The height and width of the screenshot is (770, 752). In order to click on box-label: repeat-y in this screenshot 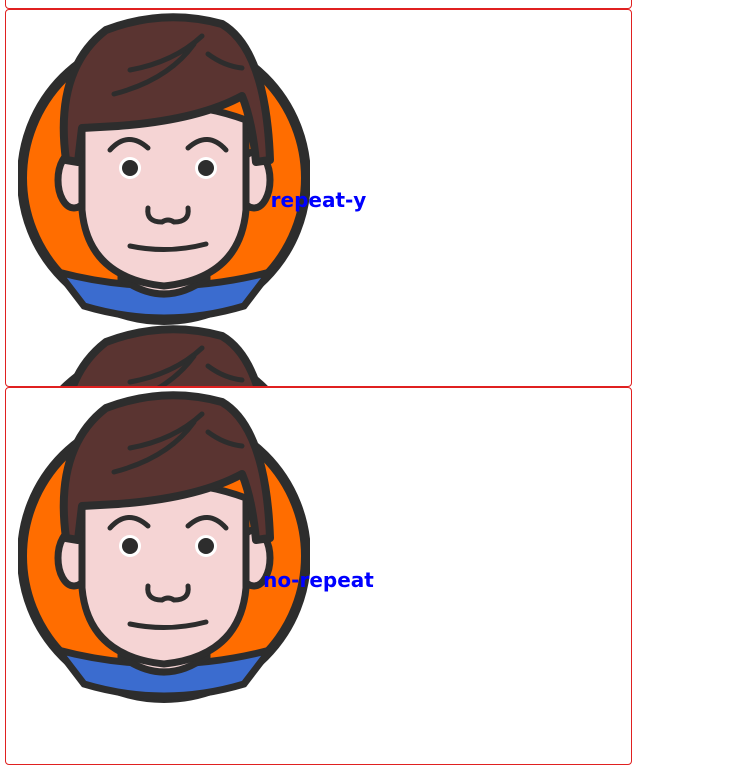, I will do `click(318, 200)`.